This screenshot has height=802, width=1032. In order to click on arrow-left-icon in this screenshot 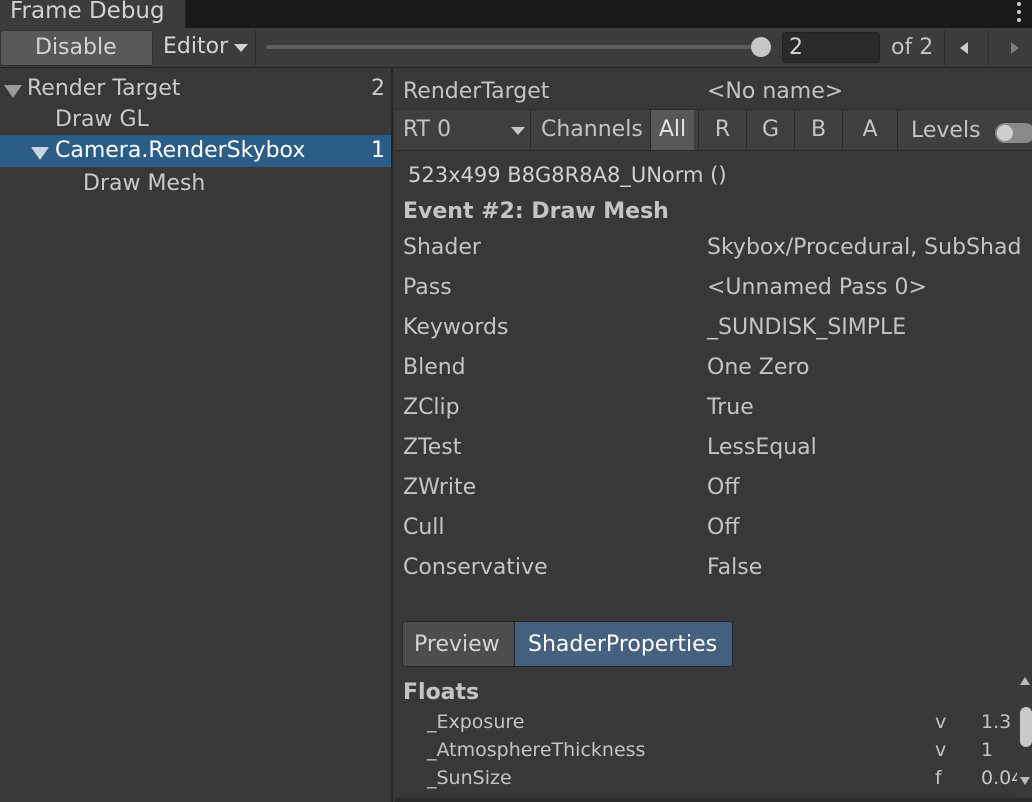, I will do `click(964, 48)`.